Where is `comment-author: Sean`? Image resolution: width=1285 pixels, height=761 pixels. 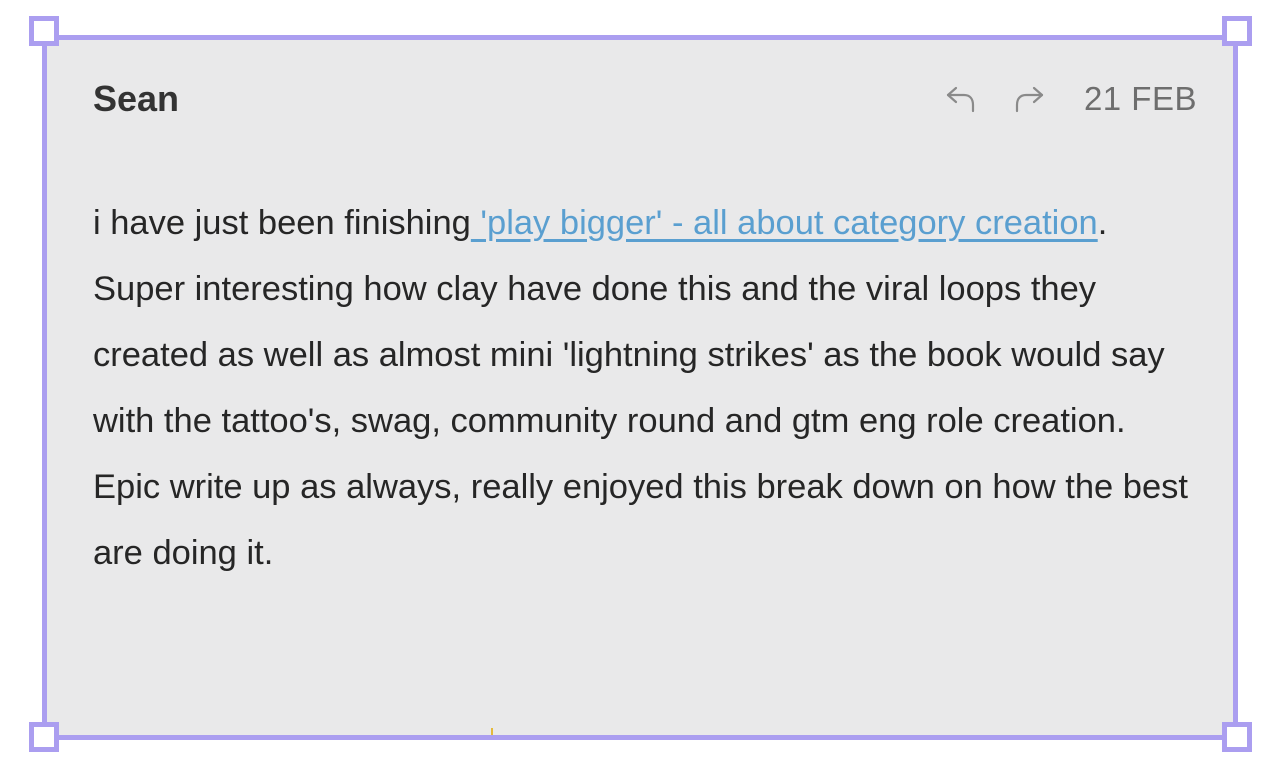
comment-author: Sean is located at coordinates (136, 98).